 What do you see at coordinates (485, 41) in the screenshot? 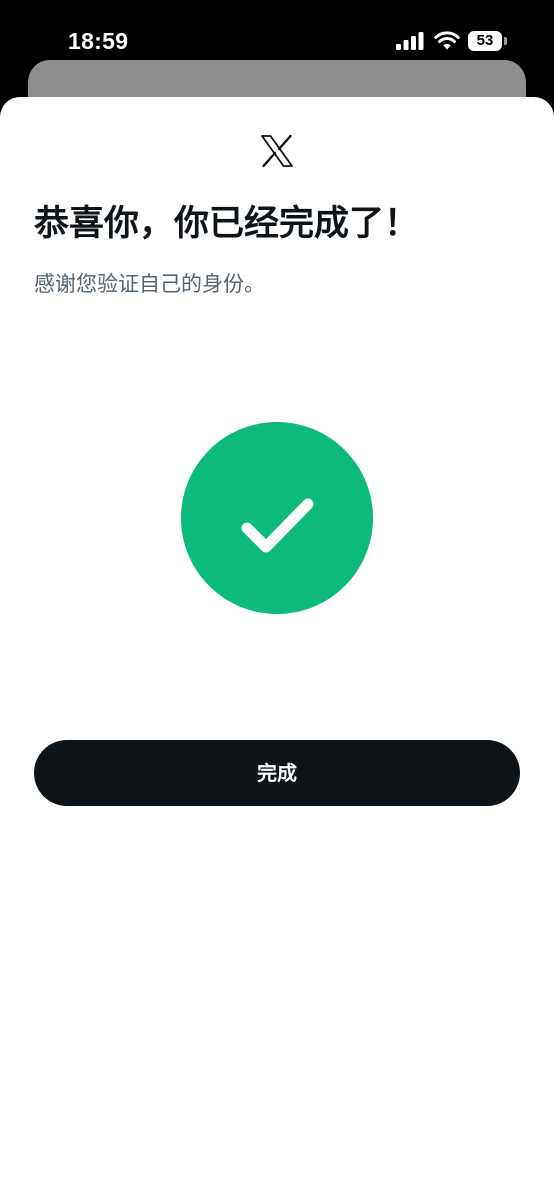
I see `battery-level: 53` at bounding box center [485, 41].